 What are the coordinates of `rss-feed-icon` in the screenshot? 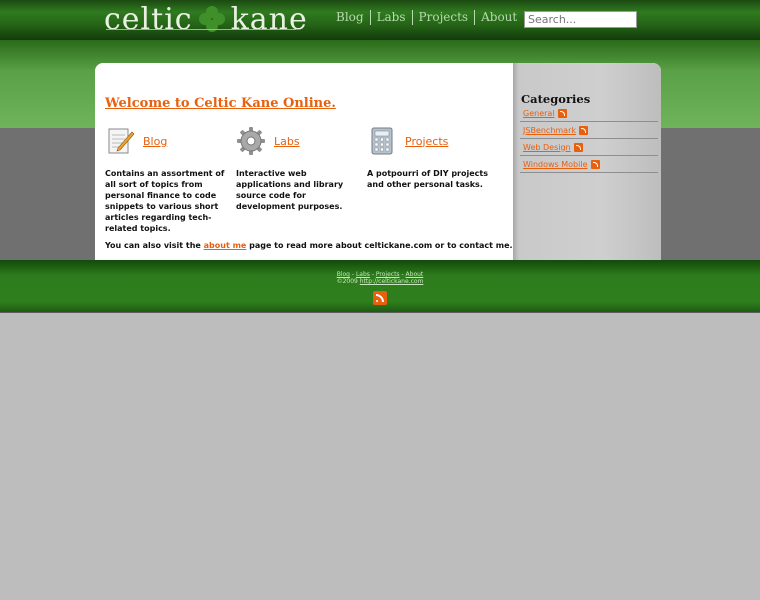 It's located at (380, 298).